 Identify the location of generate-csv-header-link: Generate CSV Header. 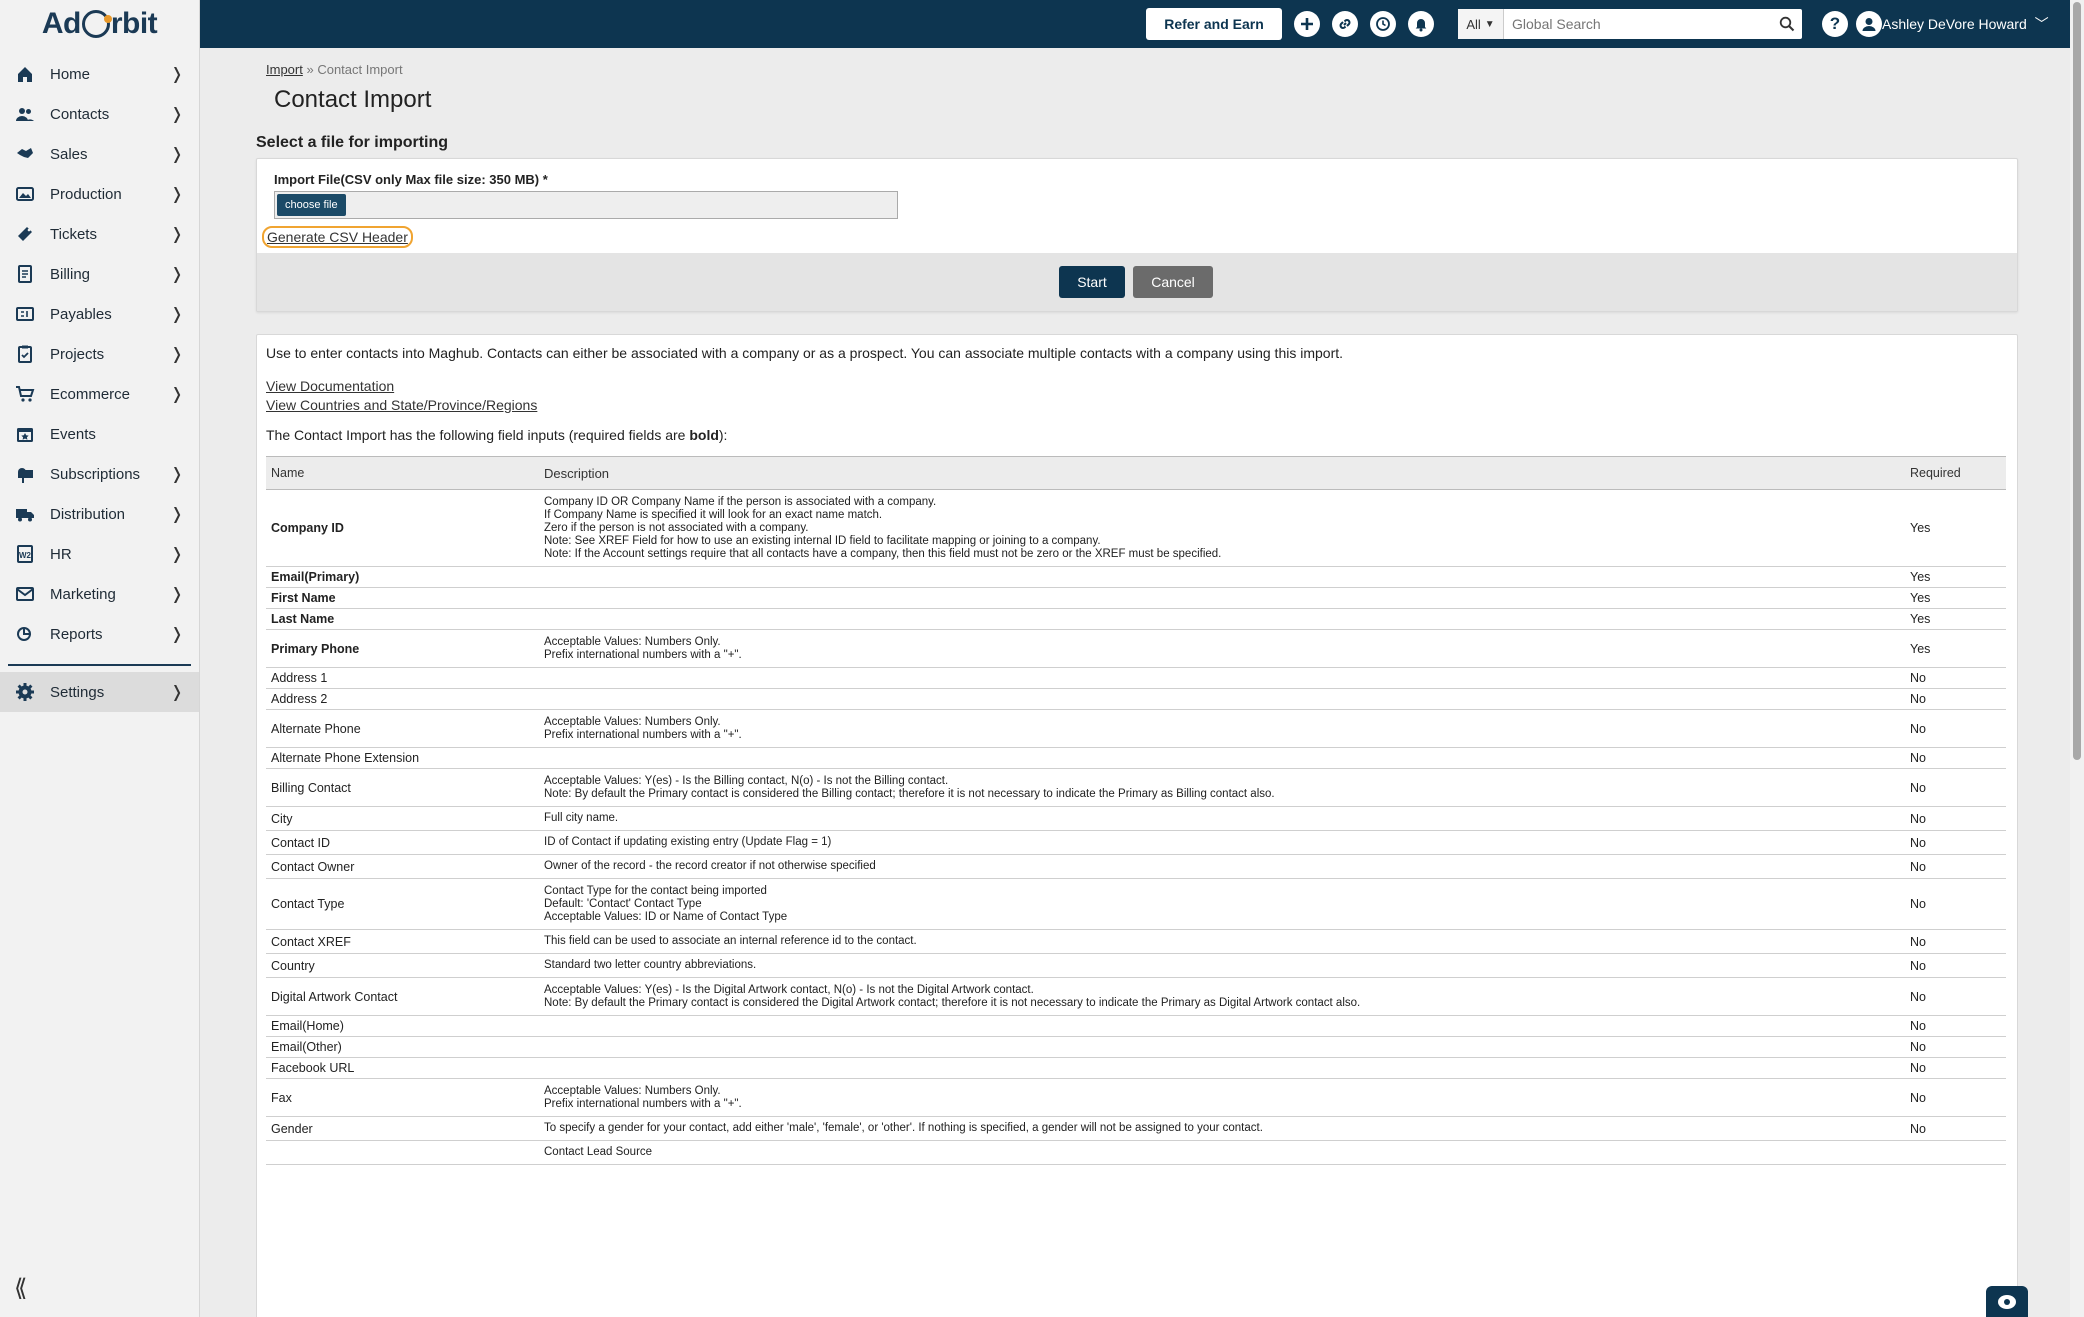
(337, 237).